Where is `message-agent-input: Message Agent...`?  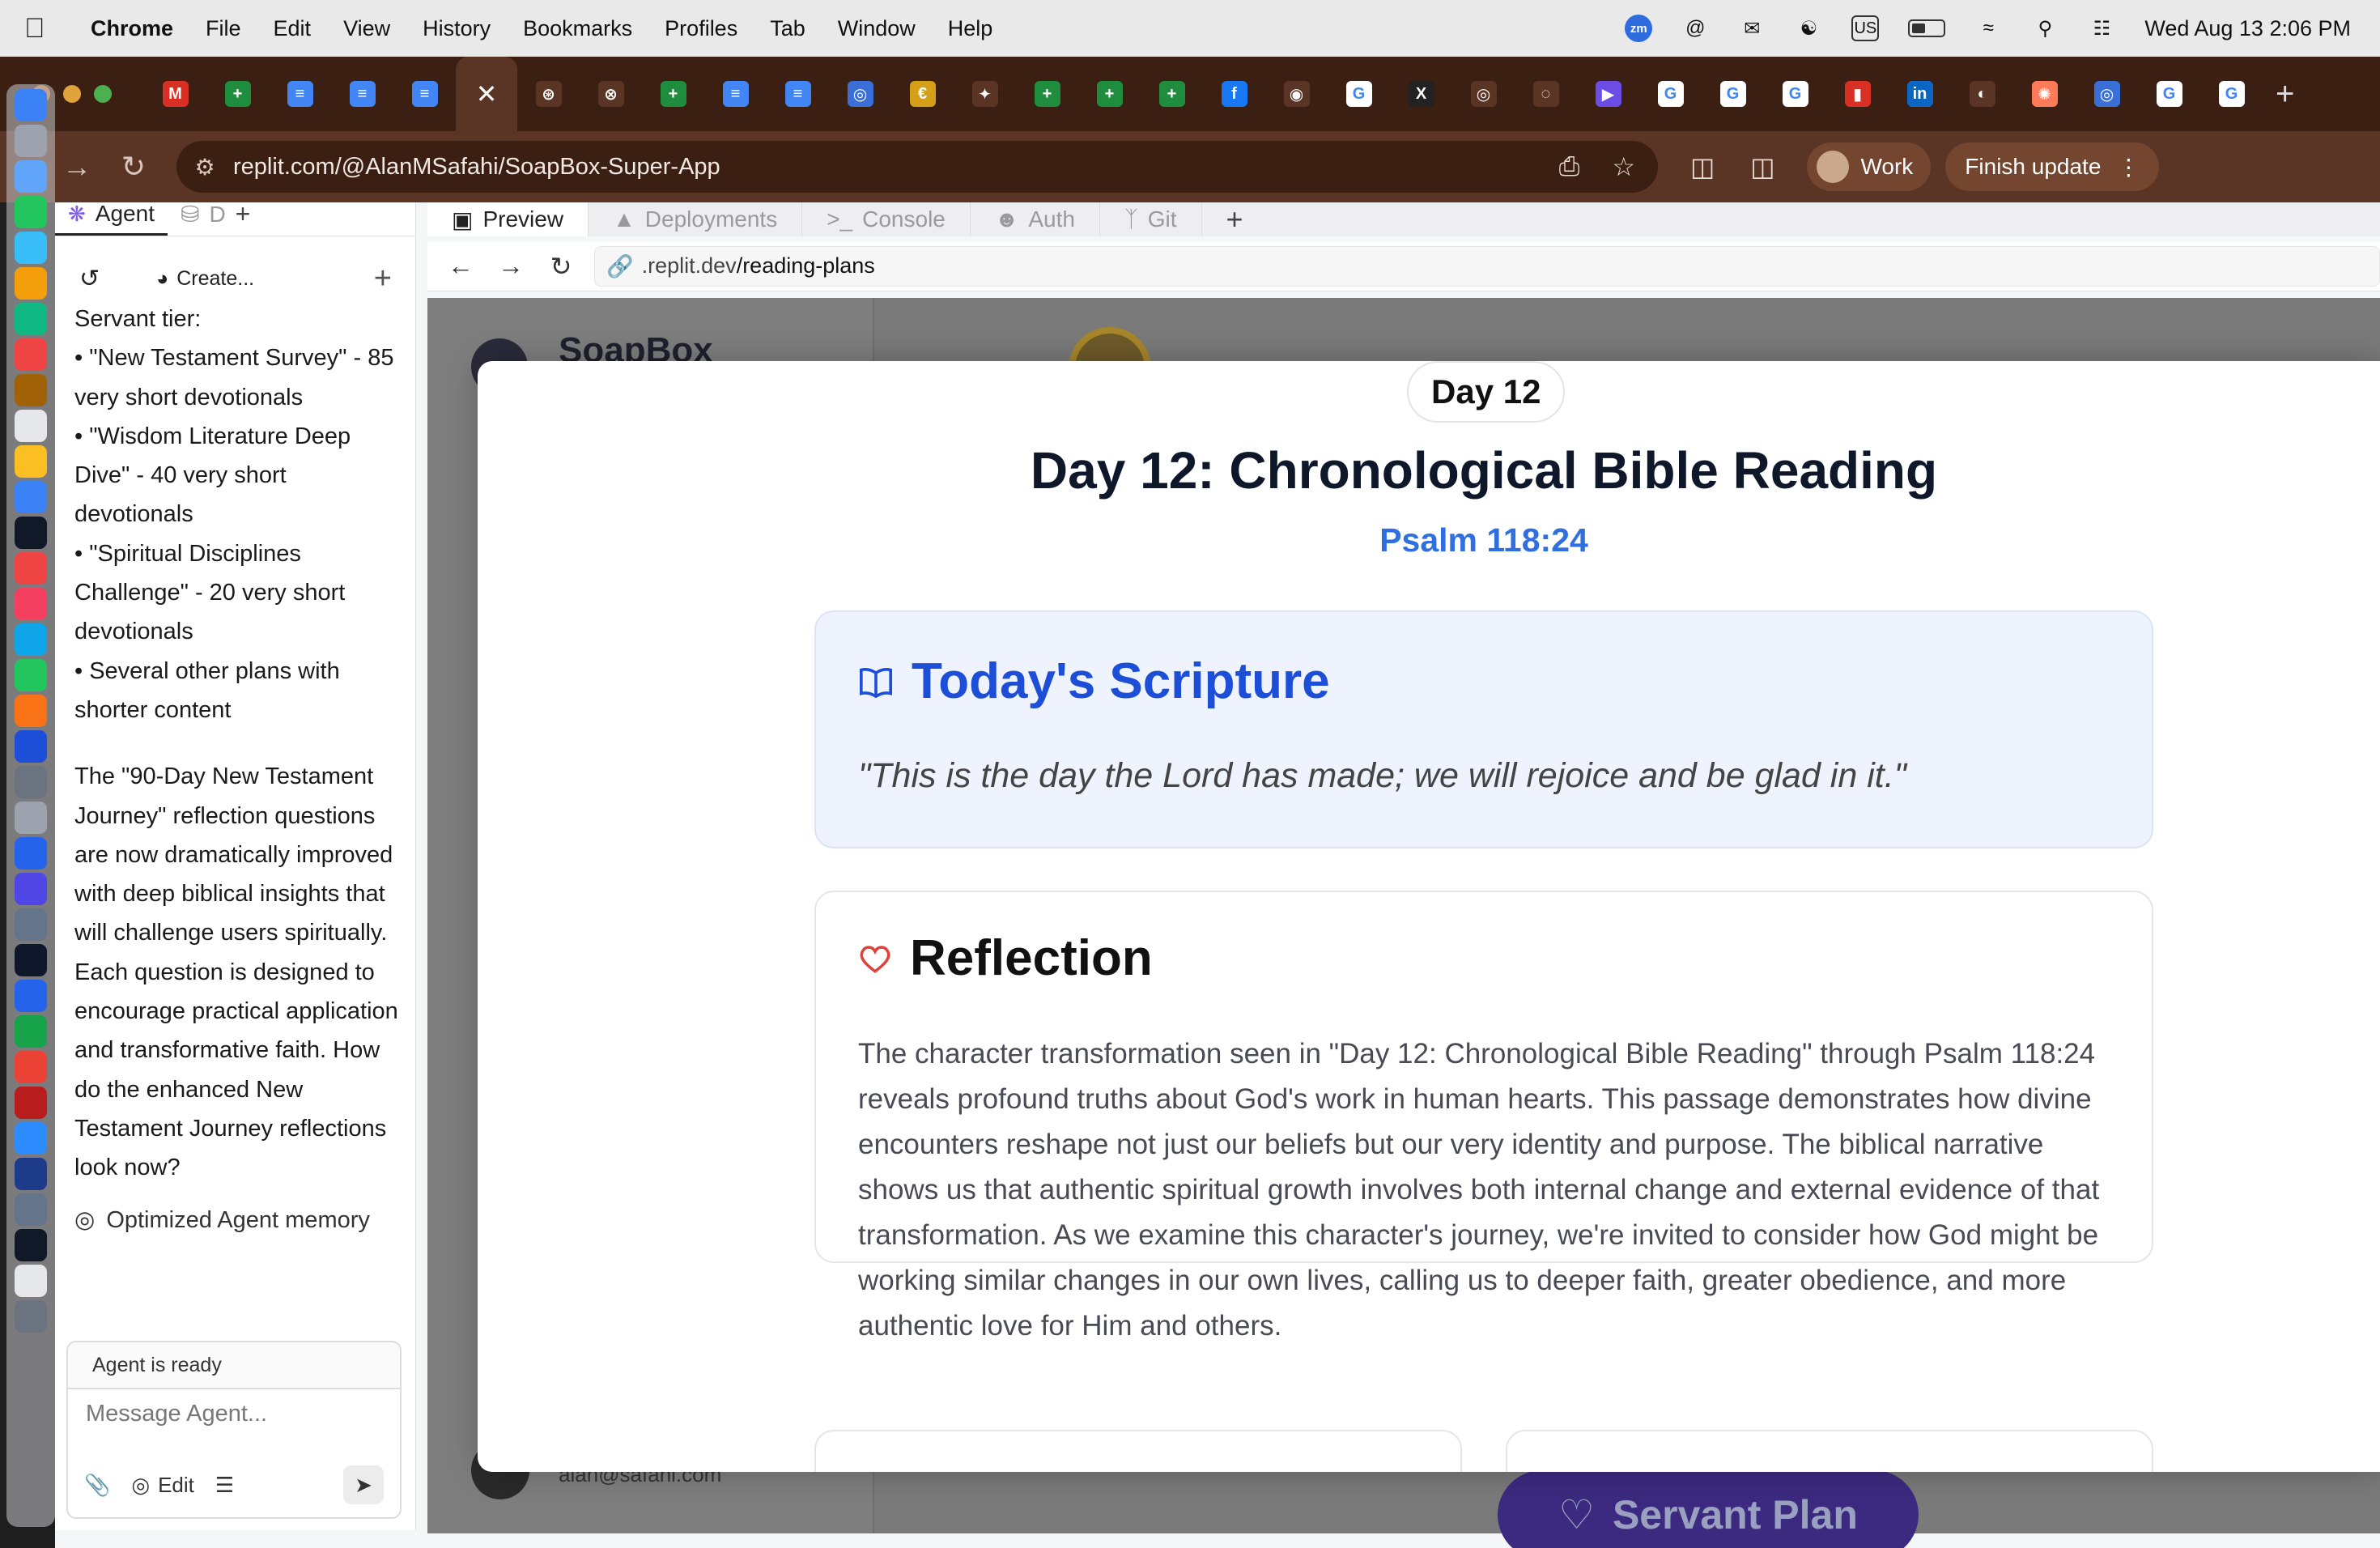
message-agent-input: Message Agent... is located at coordinates (234, 1413).